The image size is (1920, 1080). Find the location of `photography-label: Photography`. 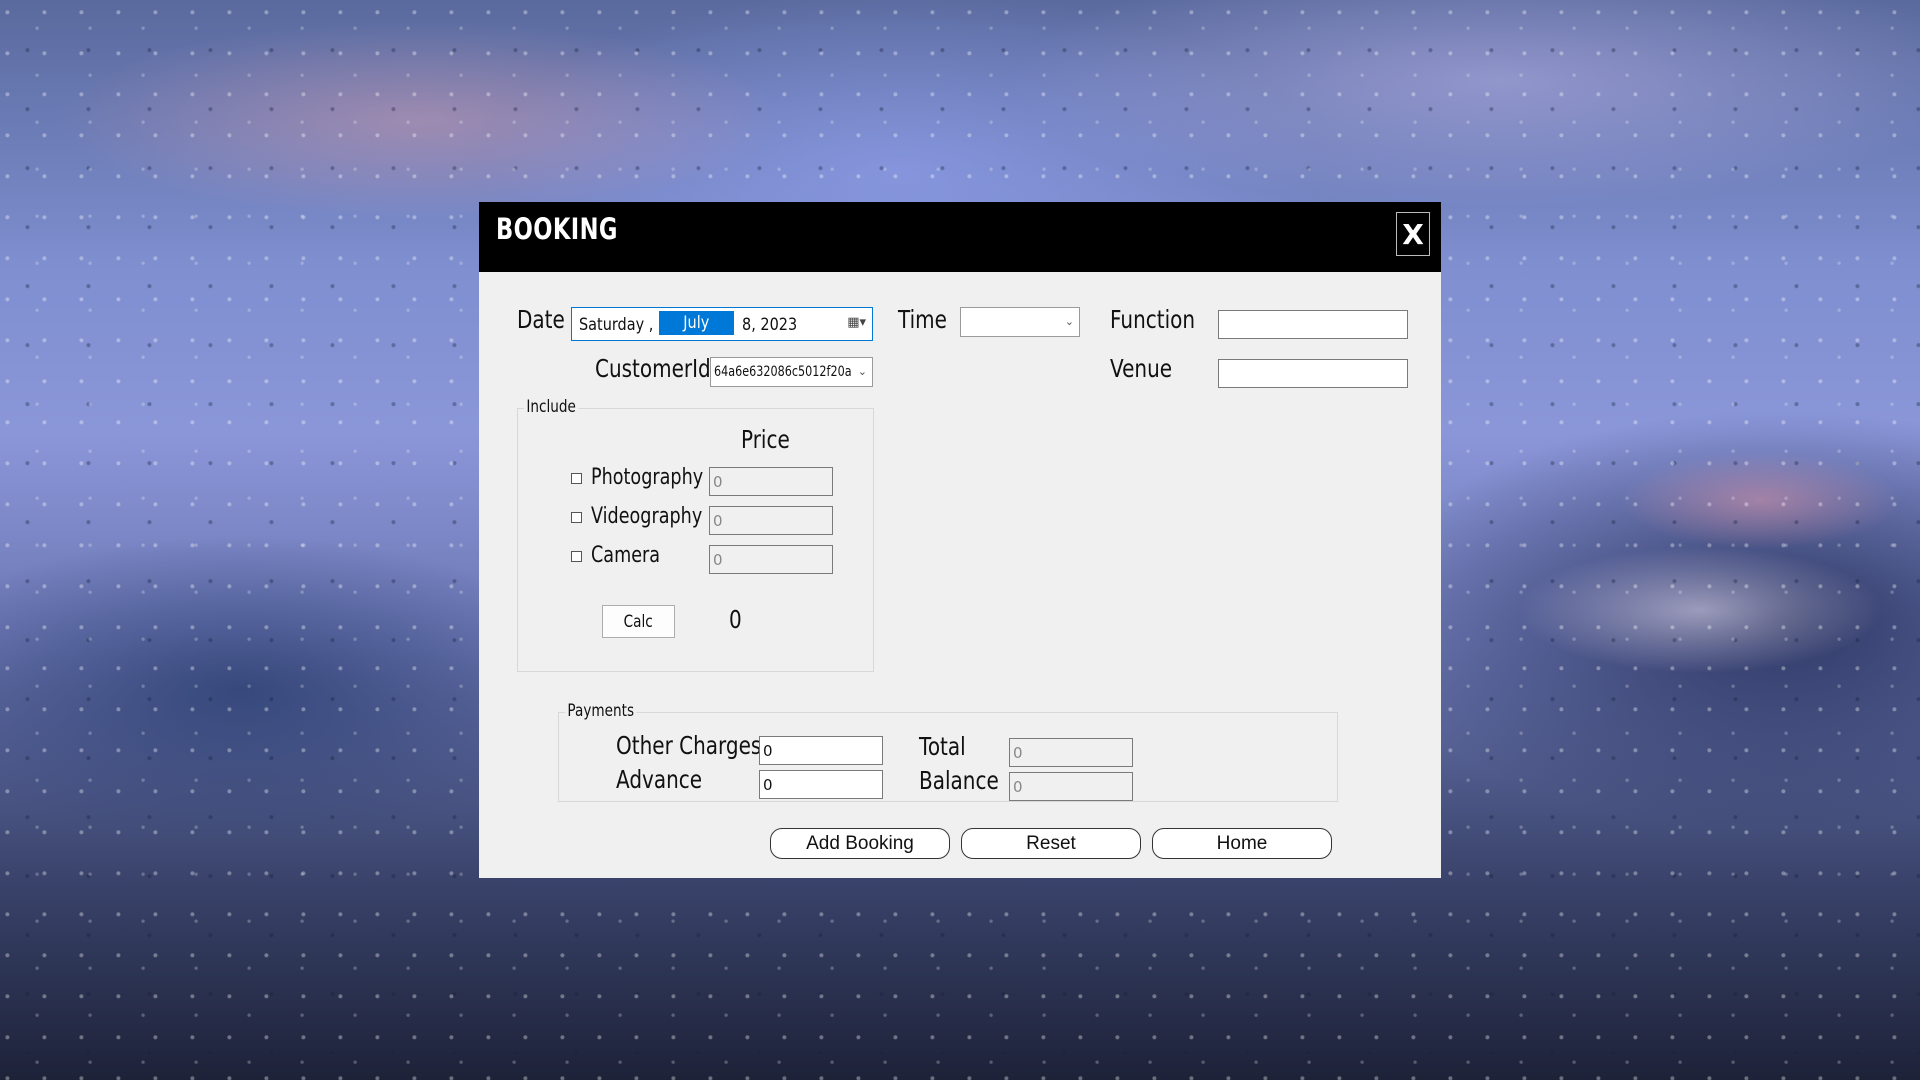

photography-label: Photography is located at coordinates (647, 477).